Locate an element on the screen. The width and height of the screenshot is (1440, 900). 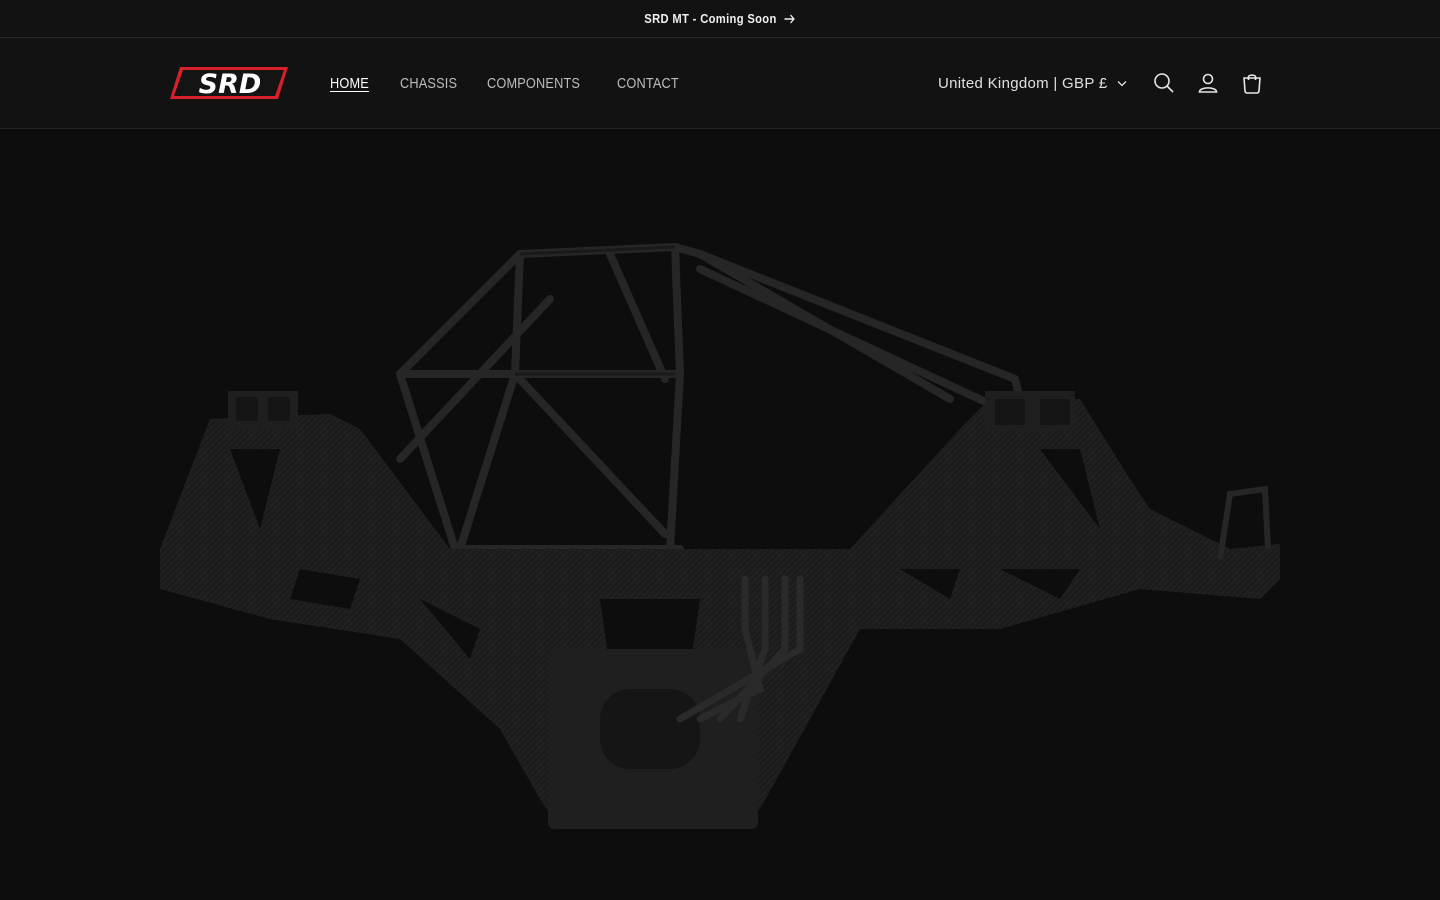
search-icon is located at coordinates (1164, 83).